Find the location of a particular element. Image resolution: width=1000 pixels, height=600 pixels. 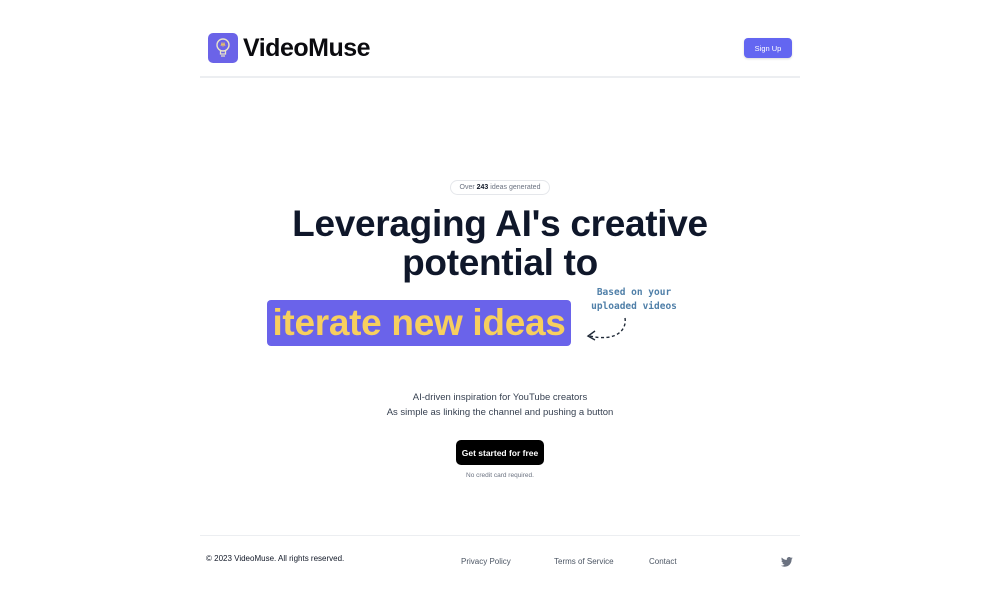

ideas-count: 243 is located at coordinates (482, 187).